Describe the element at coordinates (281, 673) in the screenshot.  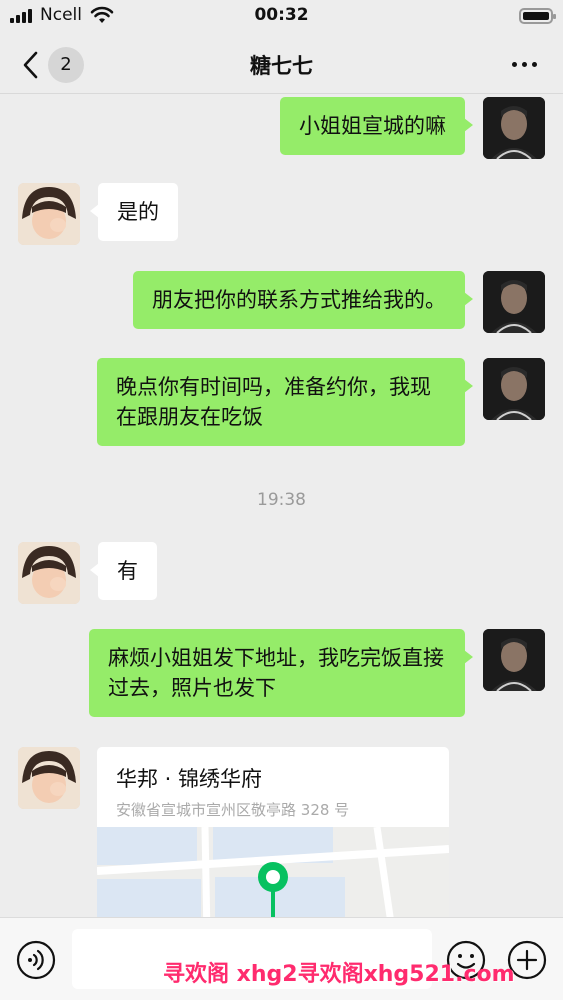
I see `outgoing-message: 麻烦小姐姐发下地址，我吃完饭直接过去，照片也发下` at that location.